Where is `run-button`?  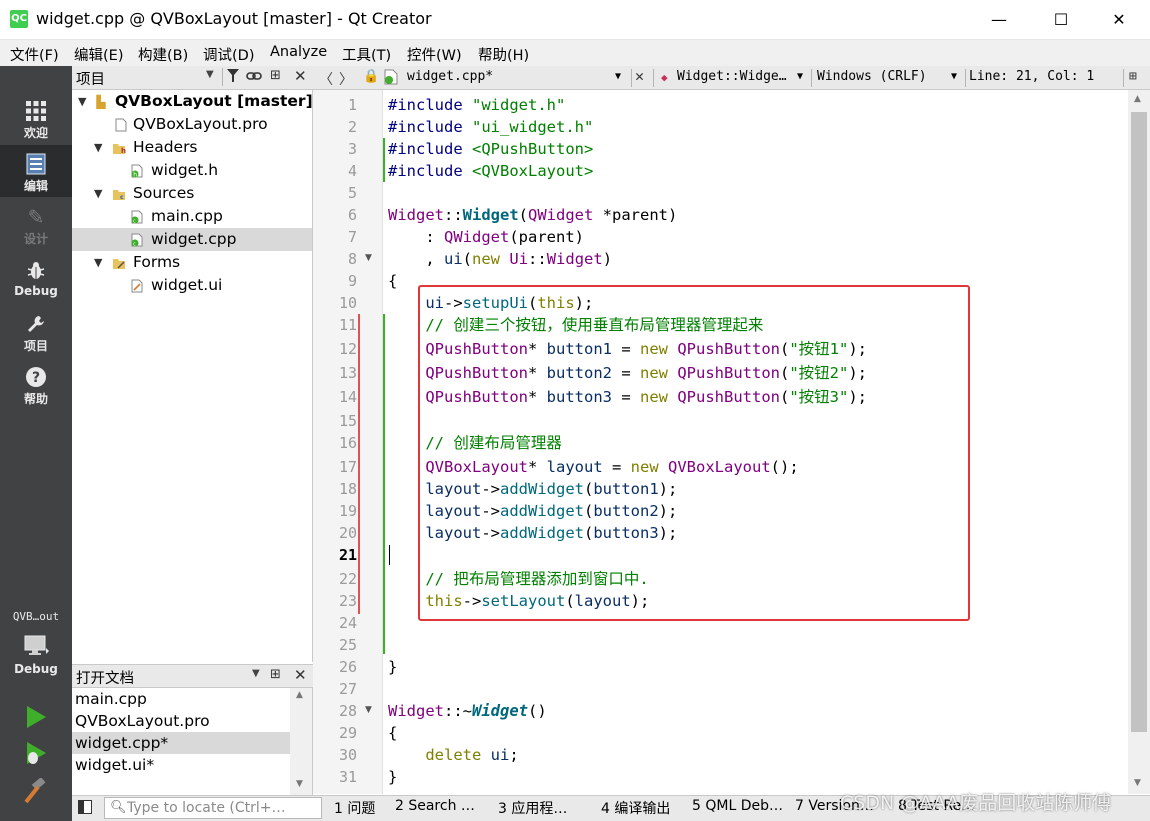 run-button is located at coordinates (36, 717).